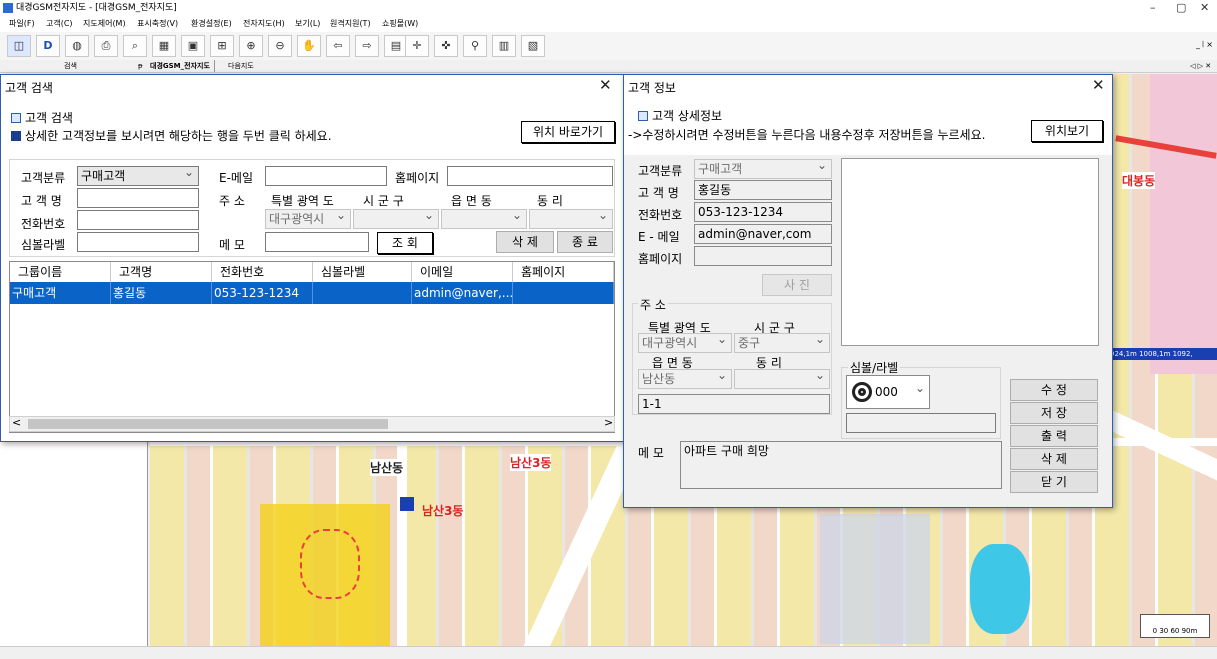 The width and height of the screenshot is (1217, 659). What do you see at coordinates (504, 46) in the screenshot?
I see `column-chart-icon: ▥` at bounding box center [504, 46].